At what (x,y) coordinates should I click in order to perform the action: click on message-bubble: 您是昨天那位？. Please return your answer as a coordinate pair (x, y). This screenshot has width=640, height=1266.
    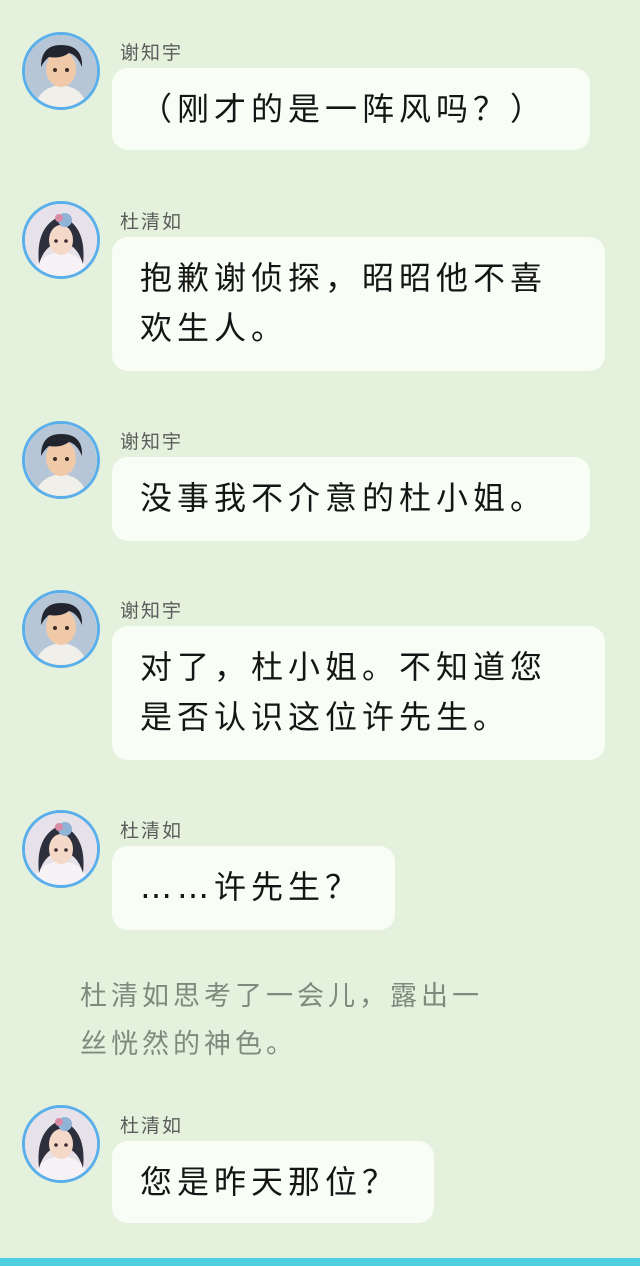
    Looking at the image, I should click on (273, 1182).